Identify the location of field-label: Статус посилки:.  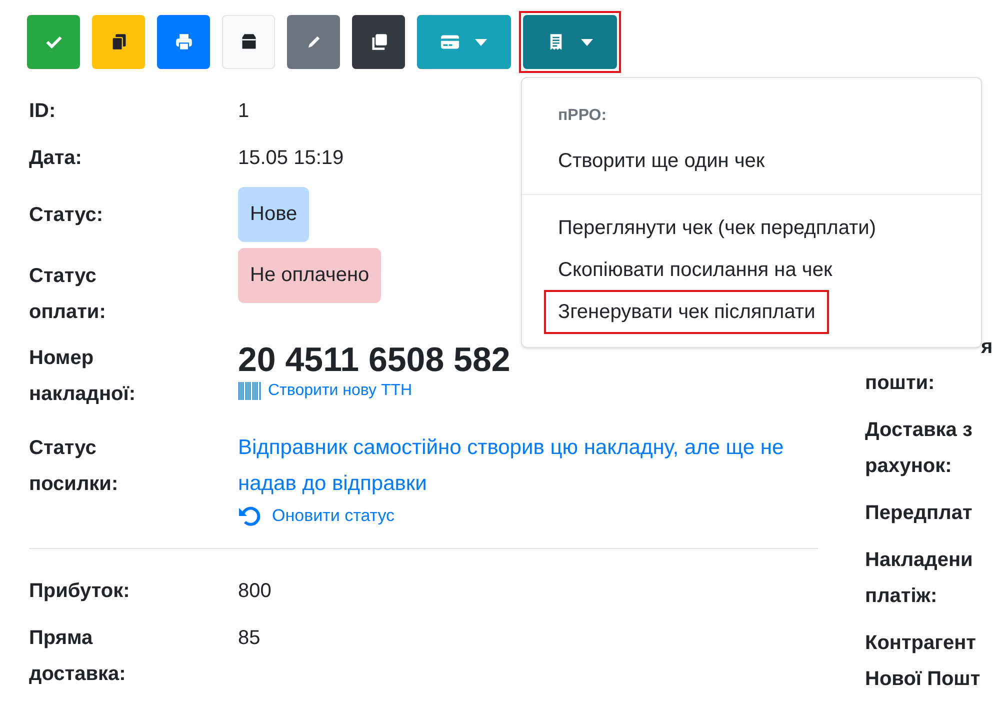
(74, 466).